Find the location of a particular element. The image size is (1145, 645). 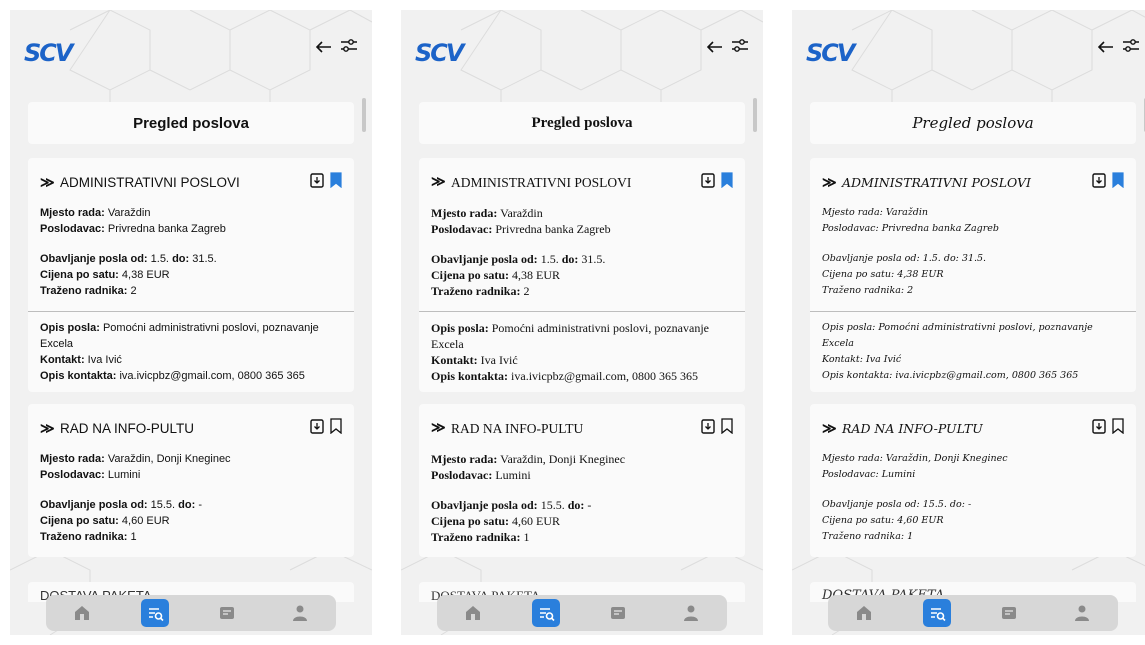

profile-icon is located at coordinates (690, 613).